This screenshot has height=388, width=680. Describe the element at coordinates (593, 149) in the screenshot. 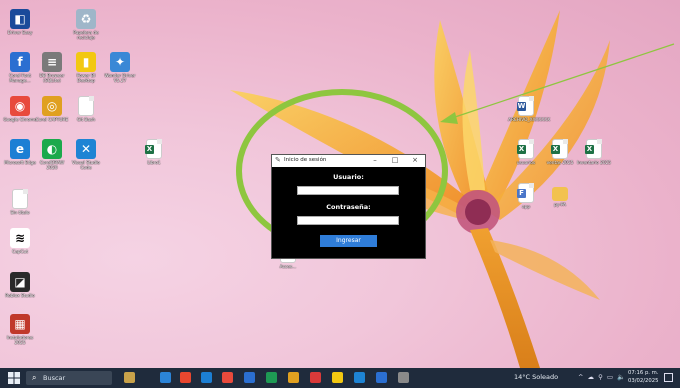

I see `excel-c-icon: X` at that location.